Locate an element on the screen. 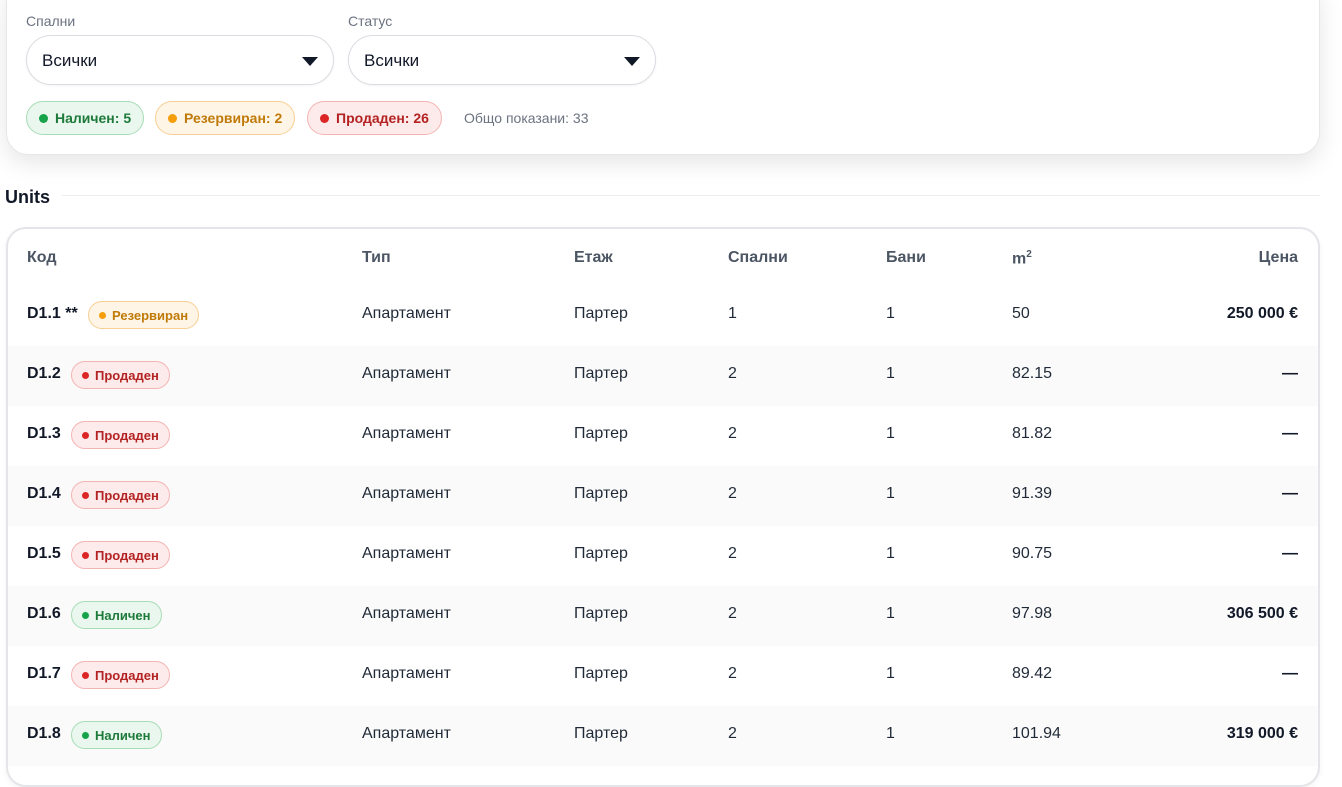 The width and height of the screenshot is (1342, 787). unit-area: 97.98 is located at coordinates (1032, 613).